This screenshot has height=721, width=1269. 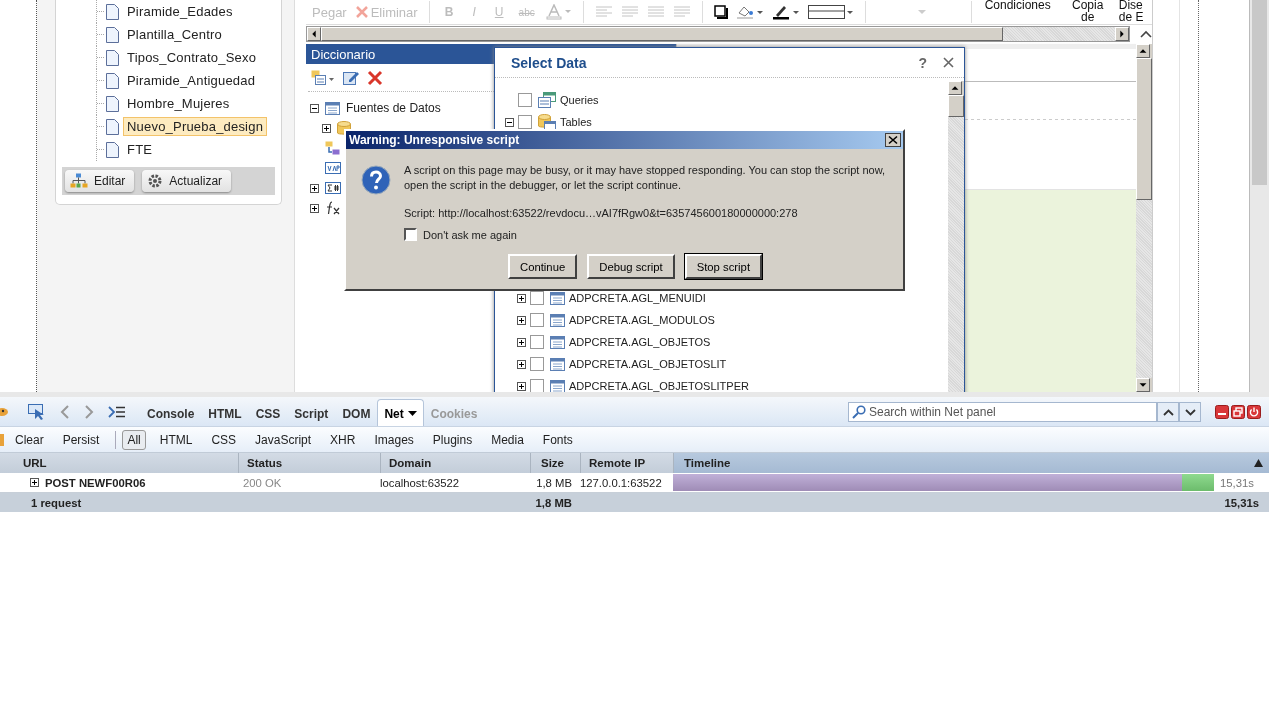 I want to click on column-header: Status, so click(x=309, y=463).